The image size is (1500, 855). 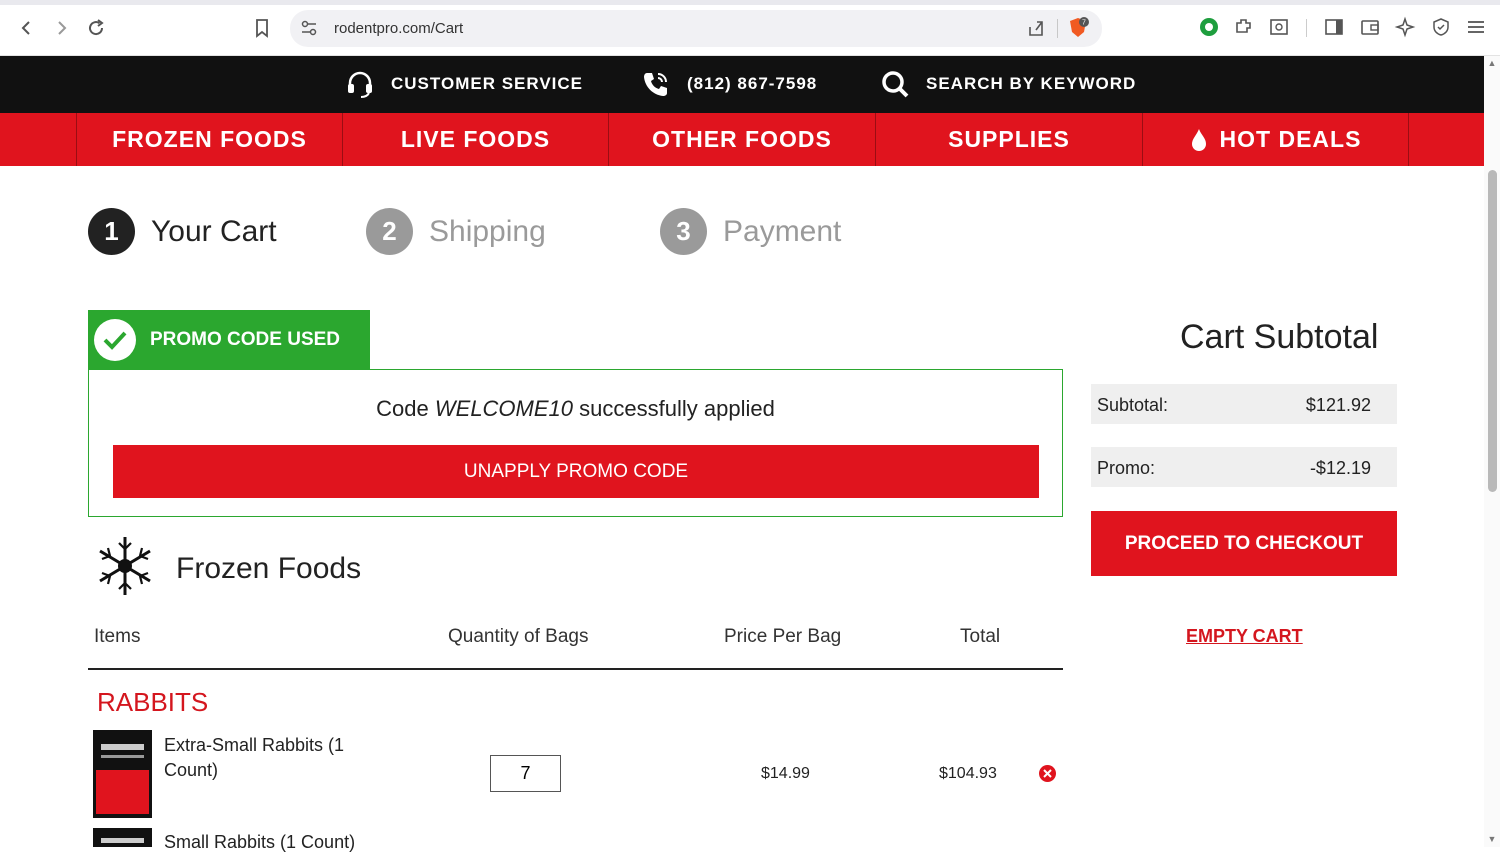 I want to click on tab-strip-edge, so click(x=750, y=2).